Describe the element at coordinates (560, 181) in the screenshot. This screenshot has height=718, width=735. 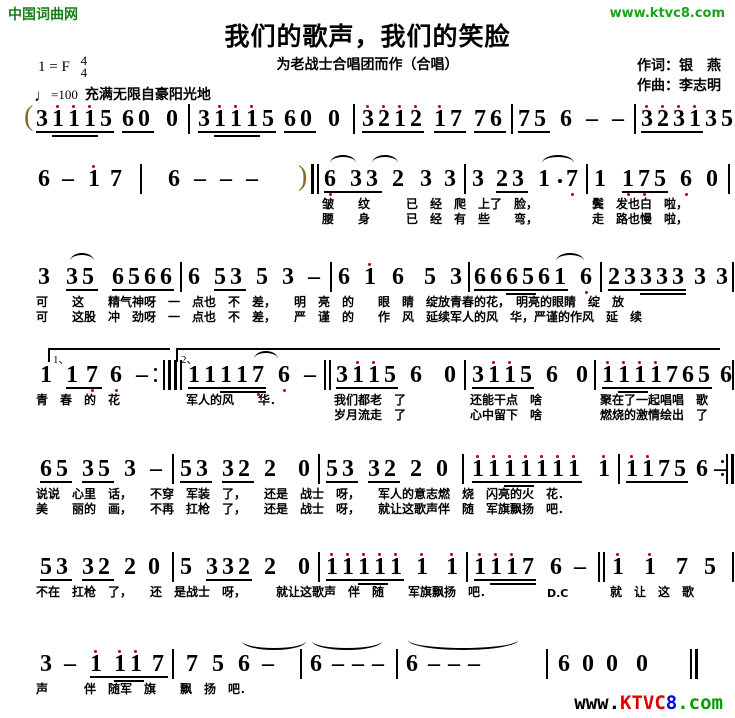
I see `augmentation-dot` at that location.